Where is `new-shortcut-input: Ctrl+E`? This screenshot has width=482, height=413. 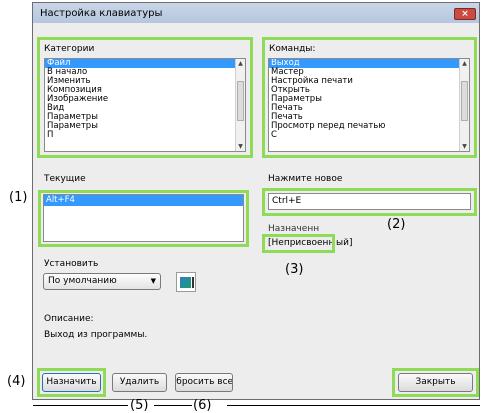 new-shortcut-input: Ctrl+E is located at coordinates (369, 201).